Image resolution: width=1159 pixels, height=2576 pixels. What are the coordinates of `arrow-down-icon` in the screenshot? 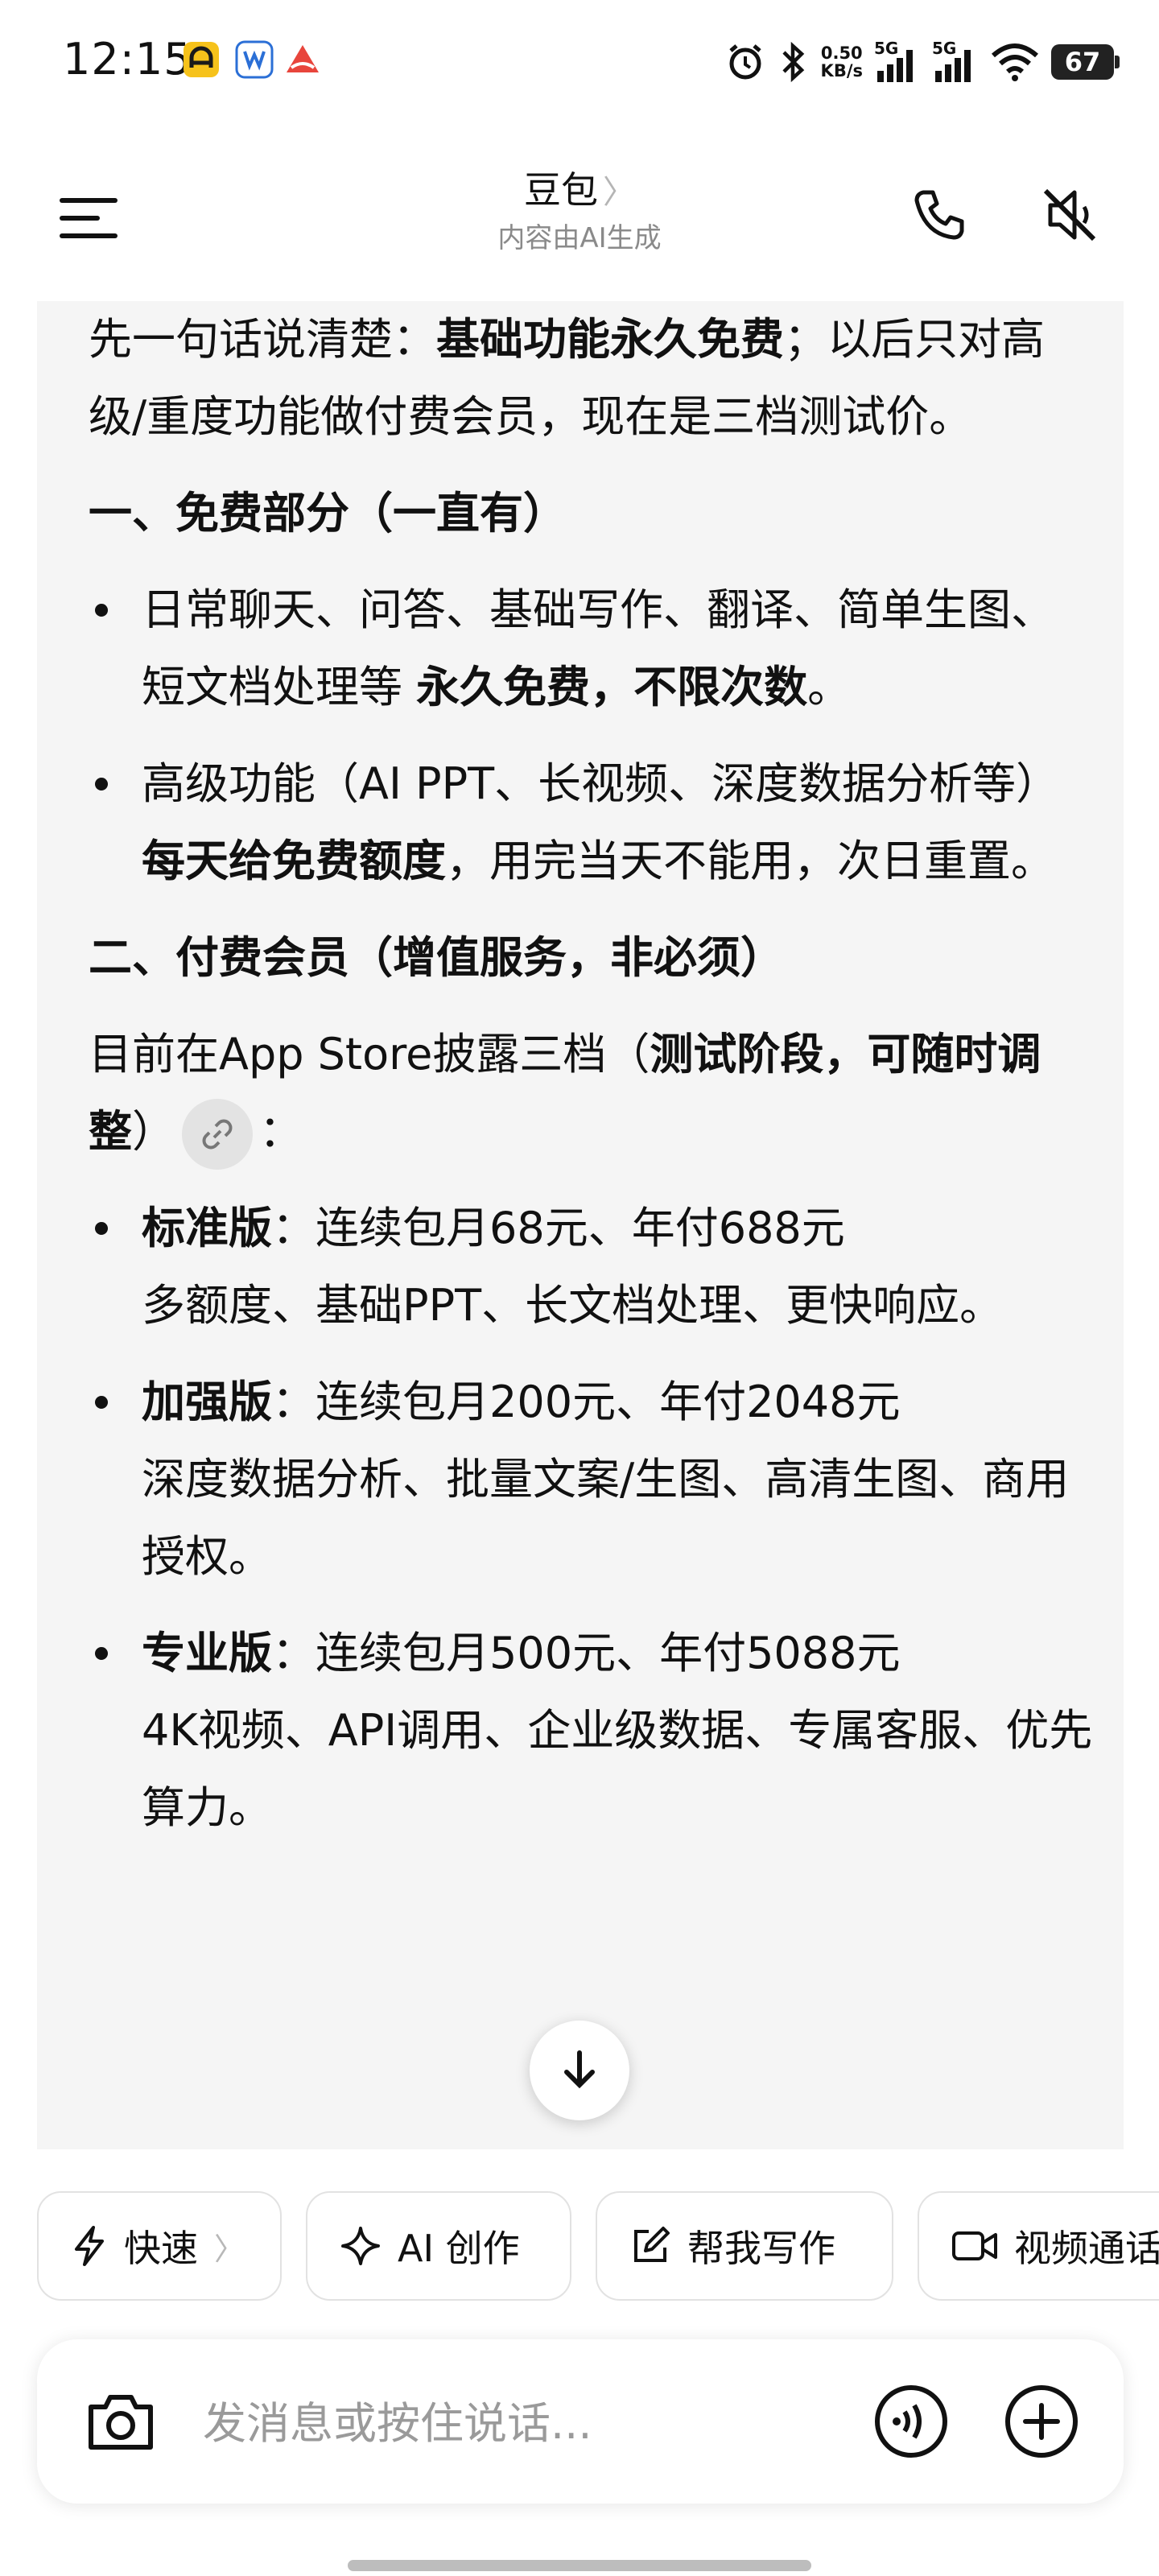 It's located at (579, 2069).